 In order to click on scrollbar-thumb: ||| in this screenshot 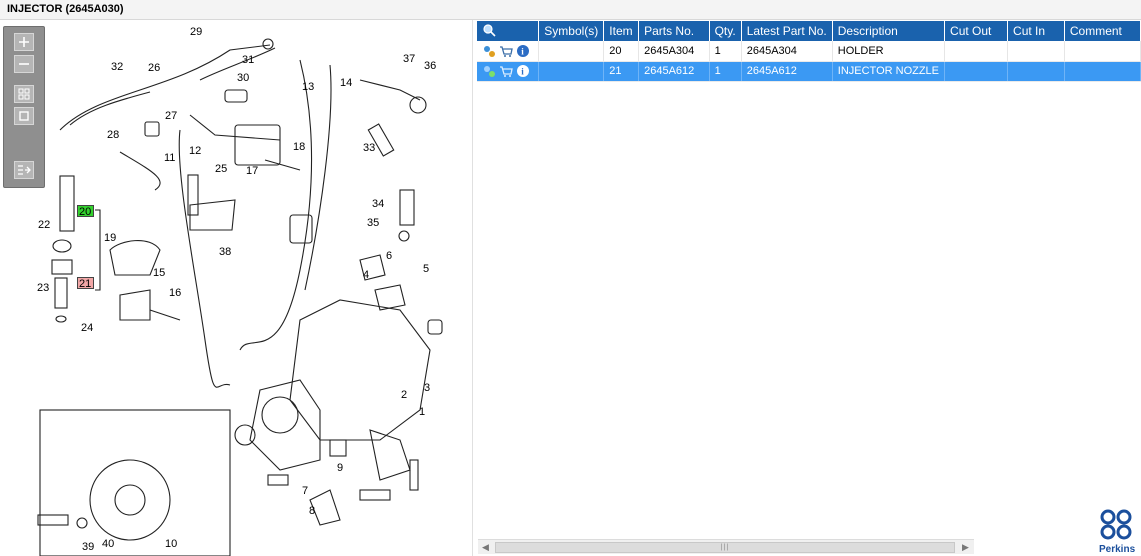, I will do `click(725, 547)`.